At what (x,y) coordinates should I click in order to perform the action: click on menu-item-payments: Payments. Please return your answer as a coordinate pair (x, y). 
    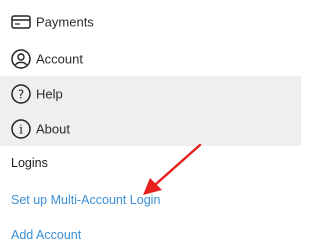
    Looking at the image, I should click on (150, 21).